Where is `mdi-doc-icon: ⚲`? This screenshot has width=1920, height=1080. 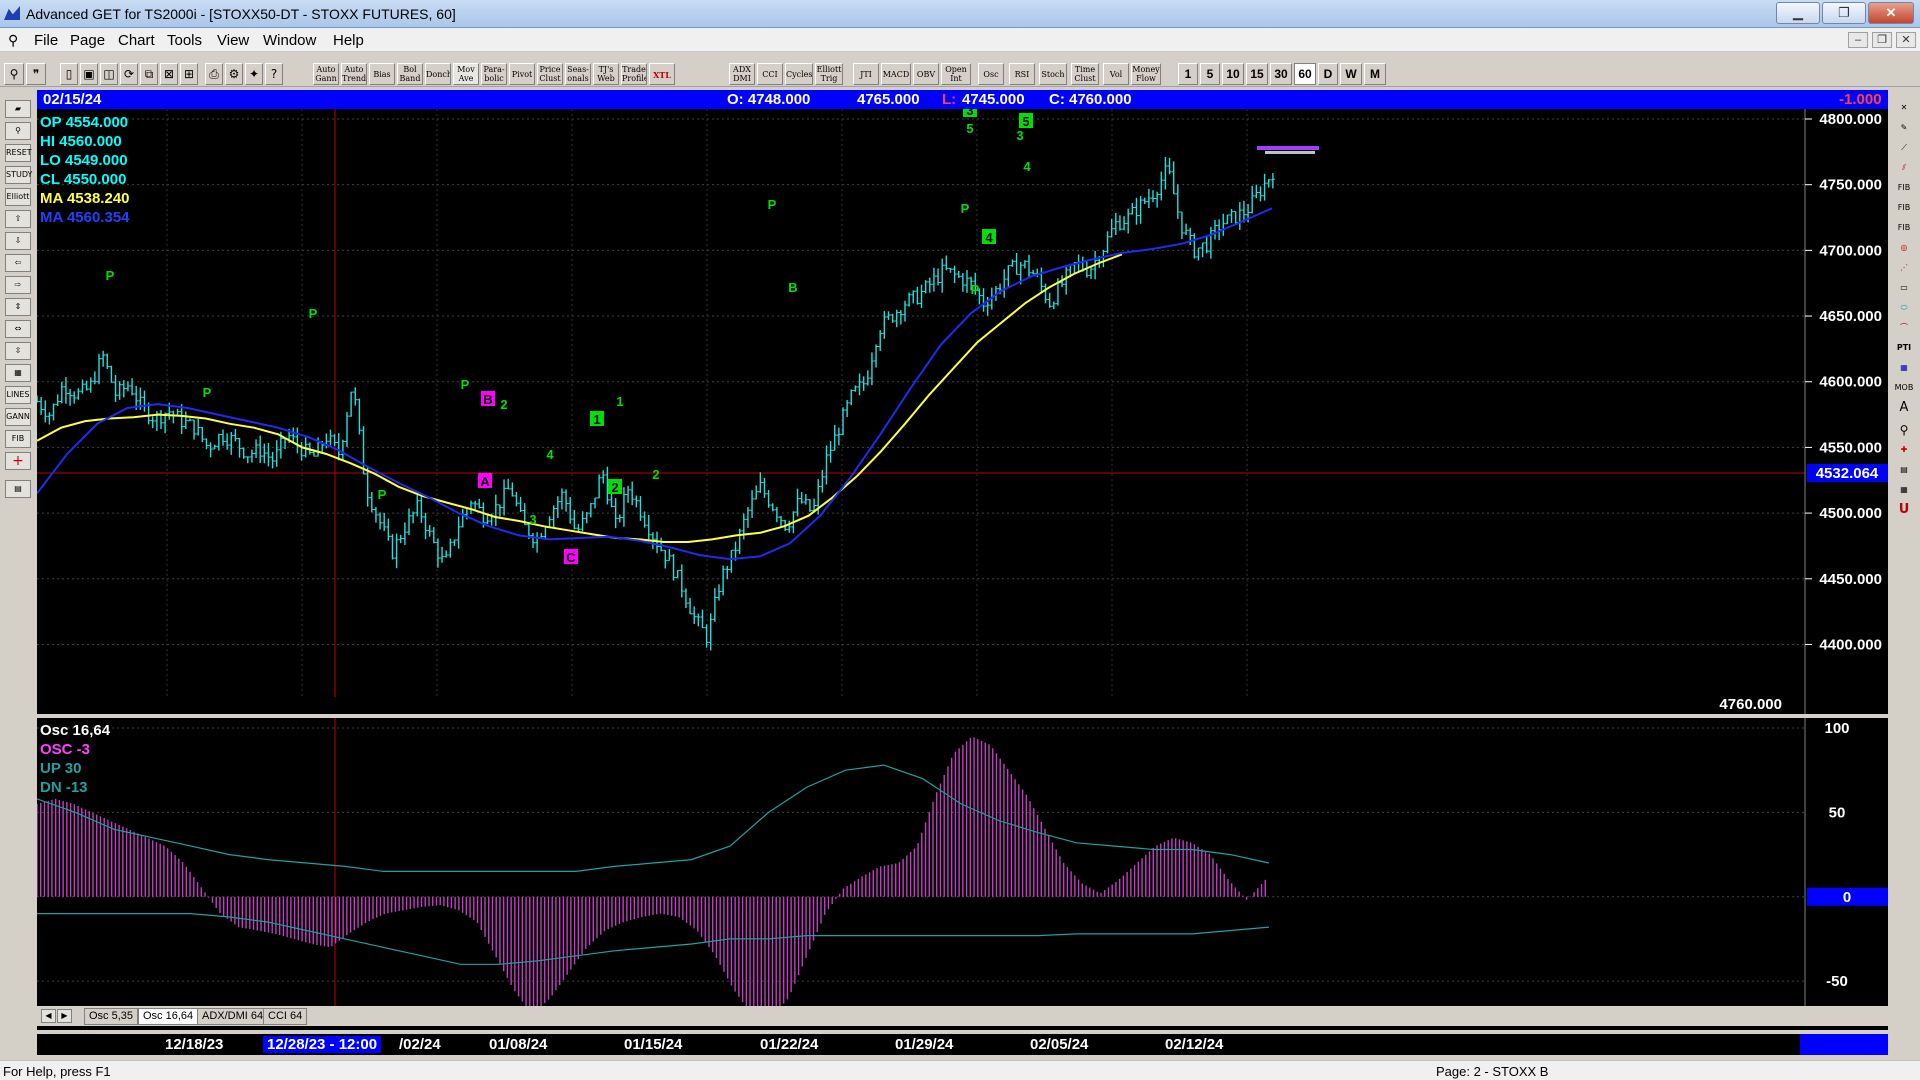 mdi-doc-icon: ⚲ is located at coordinates (13, 40).